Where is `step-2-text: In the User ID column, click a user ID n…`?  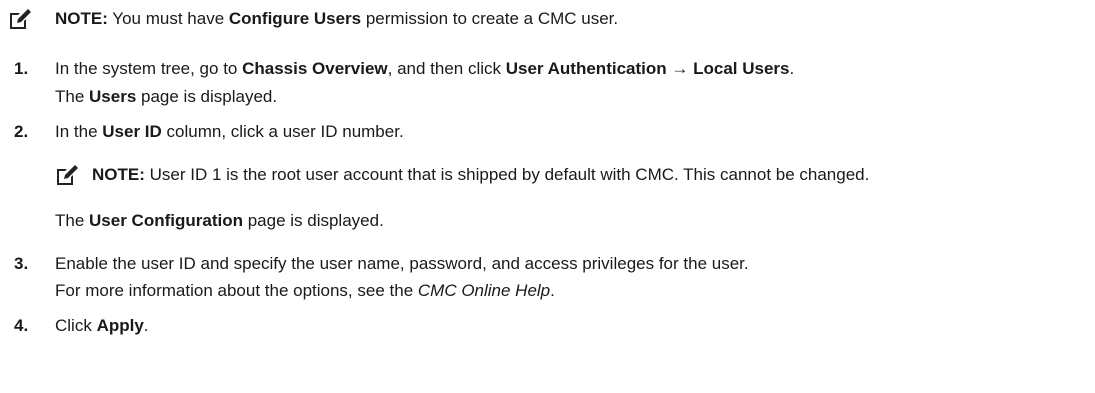
step-2-text: In the User ID column, click a user ID n… is located at coordinates (229, 131).